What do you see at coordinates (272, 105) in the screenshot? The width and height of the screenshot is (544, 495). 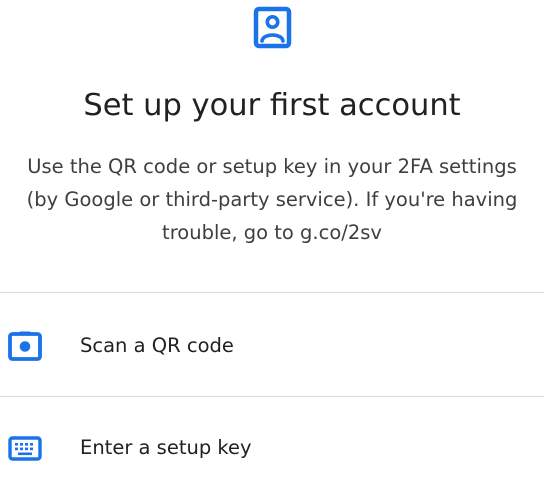 I see `page-title: Set up your first account` at bounding box center [272, 105].